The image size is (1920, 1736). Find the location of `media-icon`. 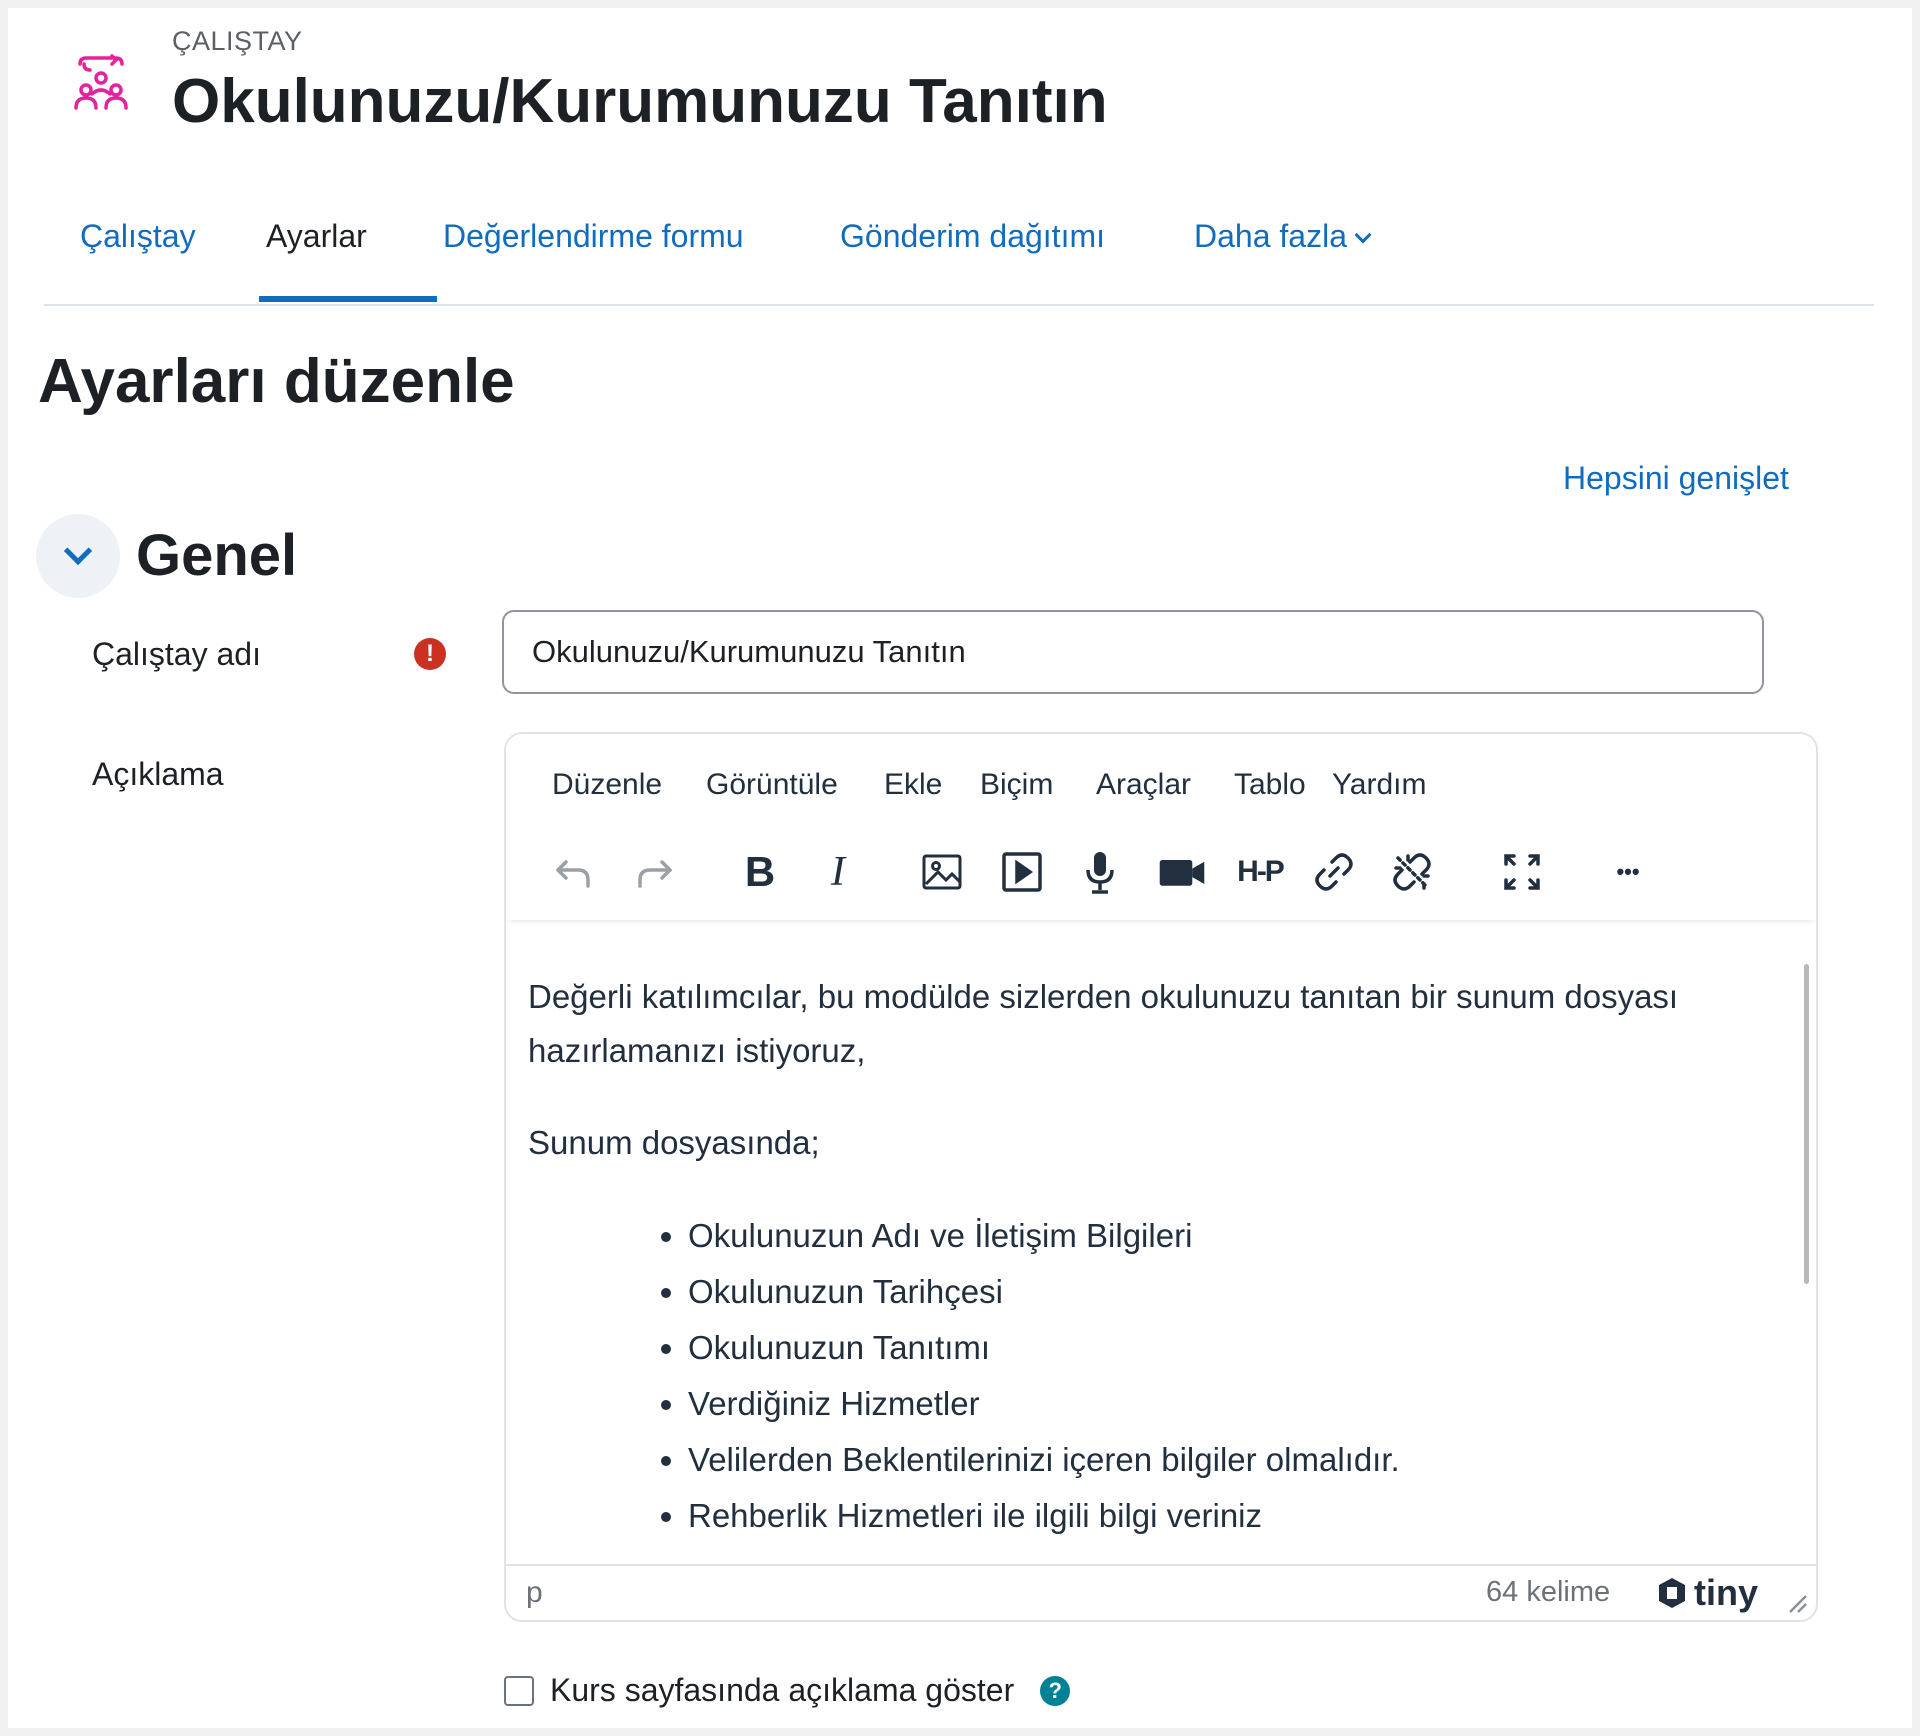

media-icon is located at coordinates (1022, 872).